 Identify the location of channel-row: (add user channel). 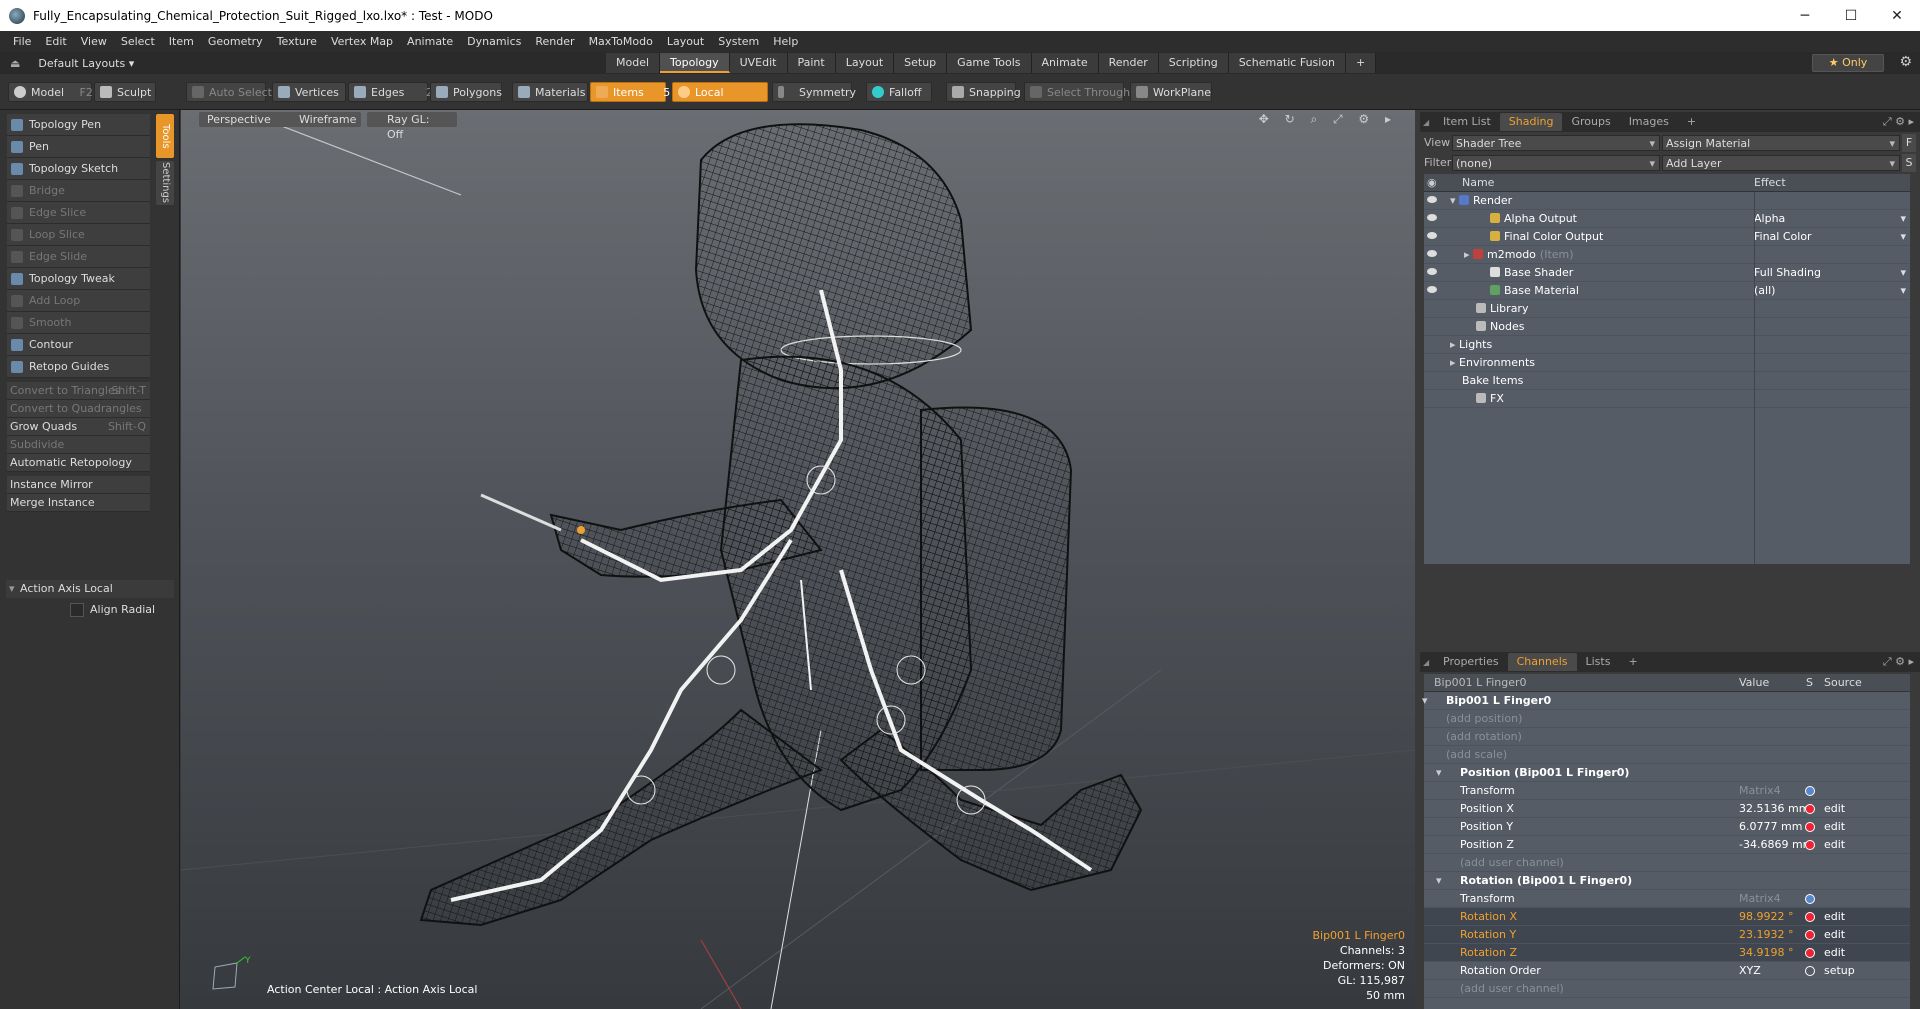
(1667, 989).